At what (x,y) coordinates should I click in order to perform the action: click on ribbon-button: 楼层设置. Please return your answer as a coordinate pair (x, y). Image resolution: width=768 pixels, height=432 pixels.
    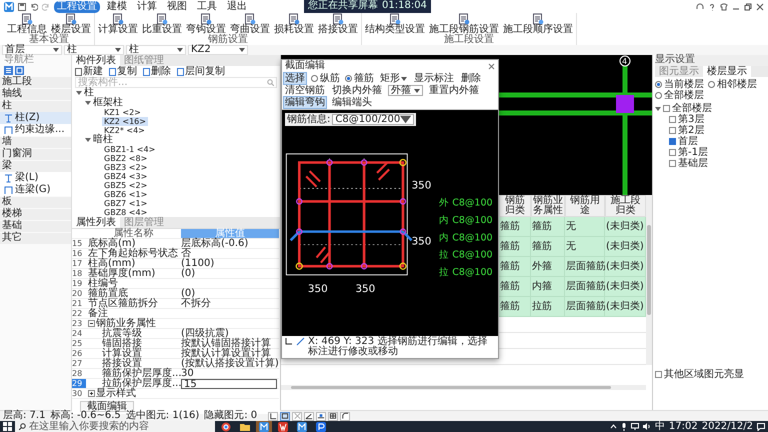
    Looking at the image, I should click on (71, 24).